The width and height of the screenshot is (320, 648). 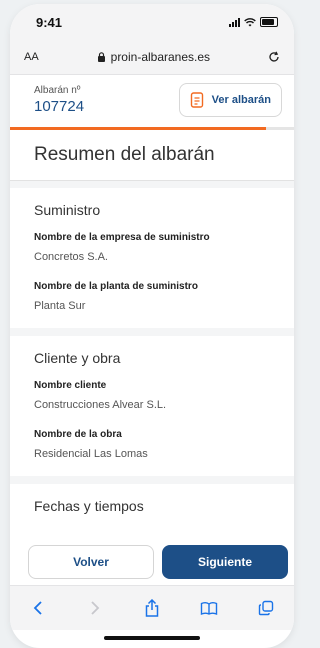 What do you see at coordinates (49, 22) in the screenshot?
I see `status-time: 9:41` at bounding box center [49, 22].